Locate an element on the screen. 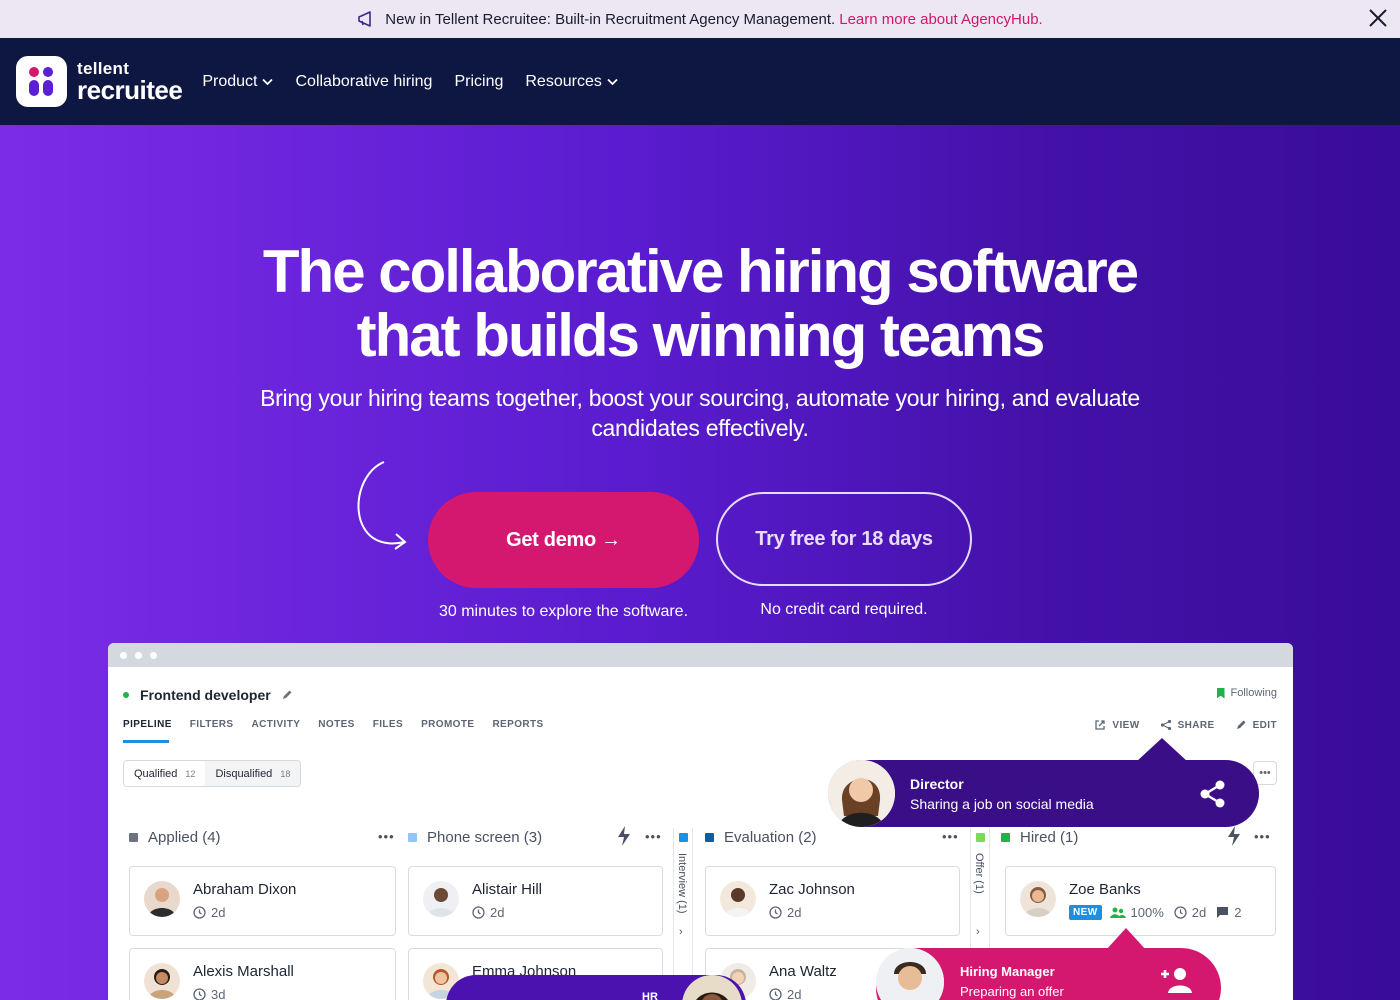 The width and height of the screenshot is (1400, 1000). share-label: SHARE is located at coordinates (1196, 725).